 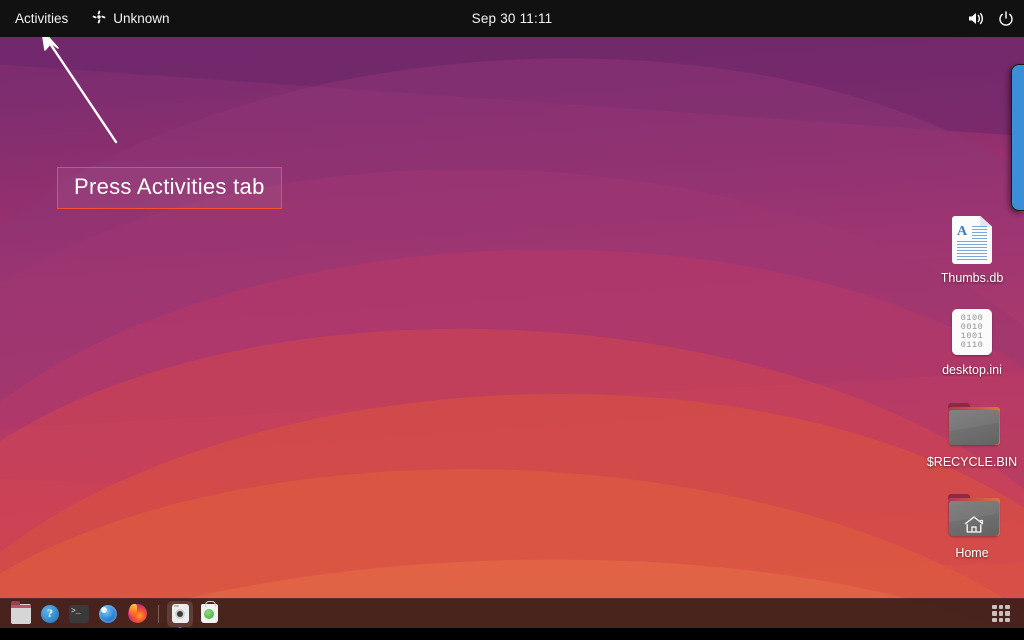 I want to click on clock: Sep 30 11:11, so click(x=512, y=18).